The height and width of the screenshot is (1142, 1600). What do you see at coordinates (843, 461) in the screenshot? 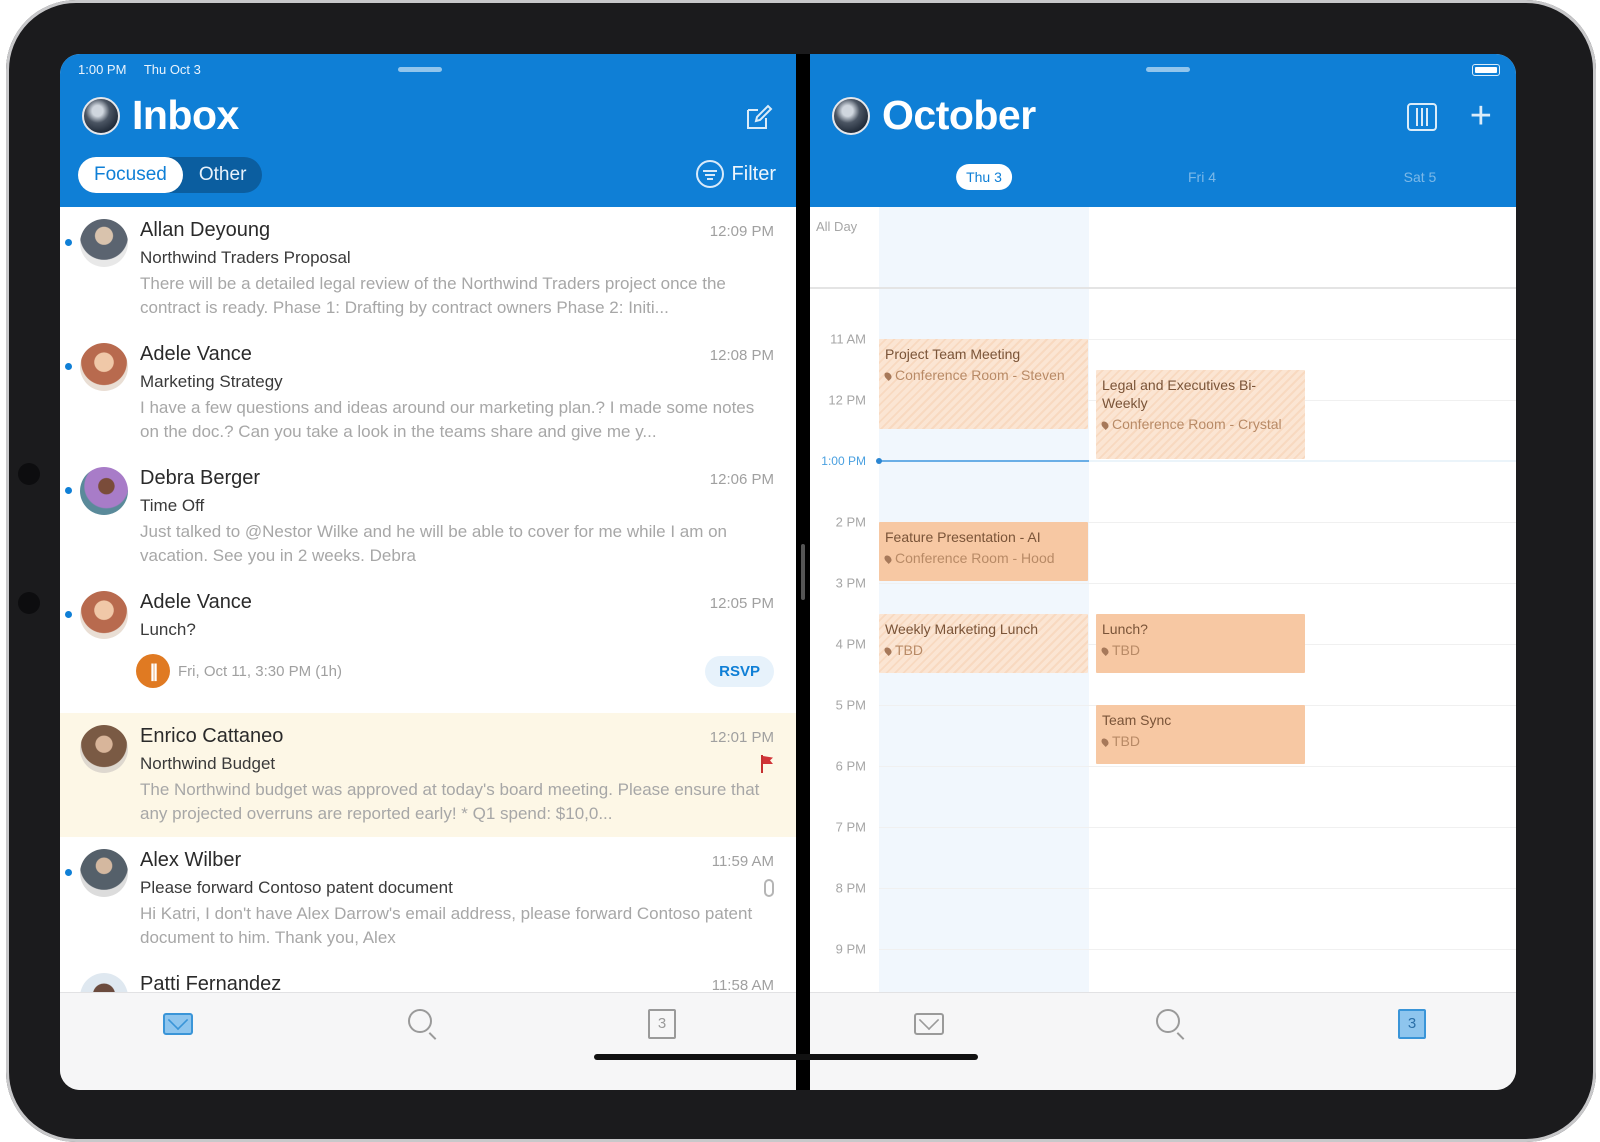
I see `current-time-label: 1:00 PM` at bounding box center [843, 461].